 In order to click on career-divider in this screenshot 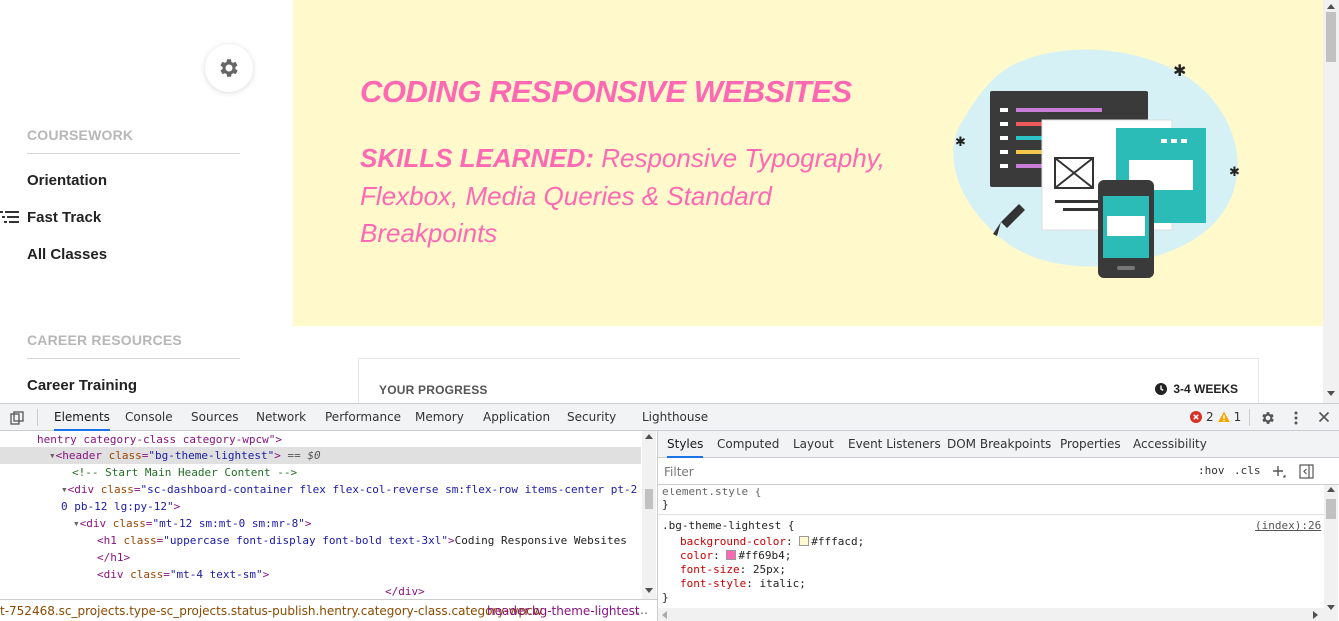, I will do `click(133, 358)`.